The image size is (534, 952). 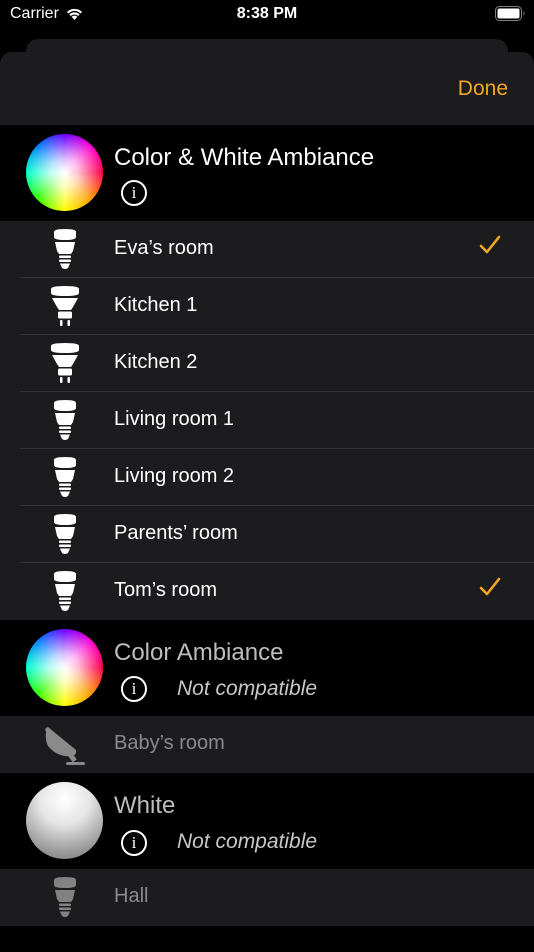 I want to click on section-header-white: White i Not compatible, so click(x=267, y=821).